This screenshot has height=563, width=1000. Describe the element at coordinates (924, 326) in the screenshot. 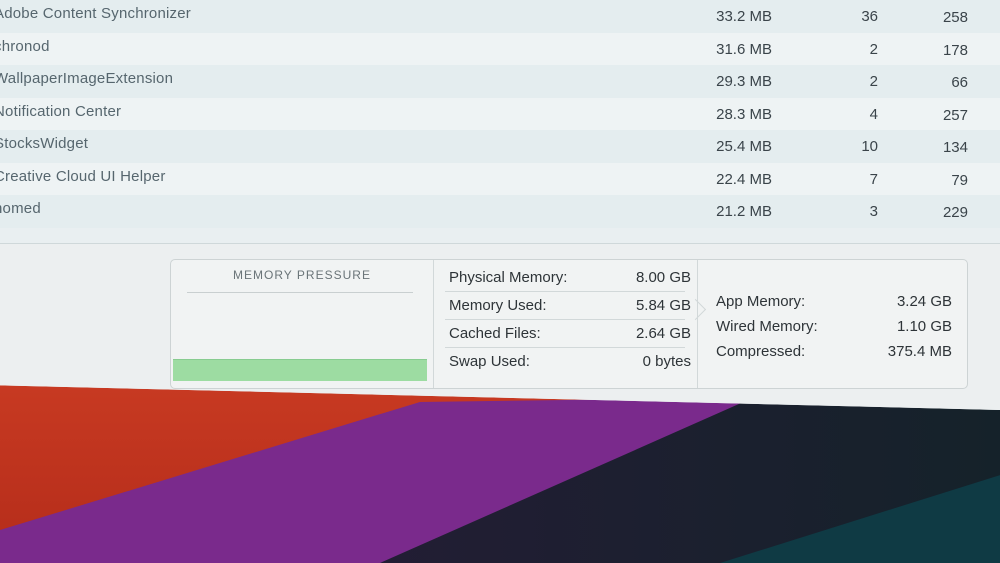

I see `stat-value: 1.10 GB` at that location.